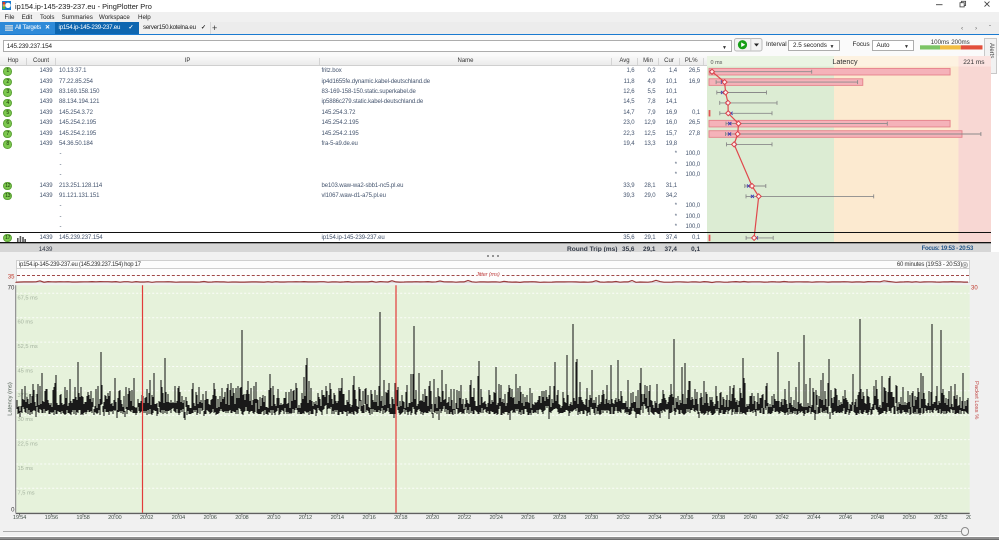  What do you see at coordinates (976, 400) in the screenshot?
I see `svg-text: Packet Loss %` at bounding box center [976, 400].